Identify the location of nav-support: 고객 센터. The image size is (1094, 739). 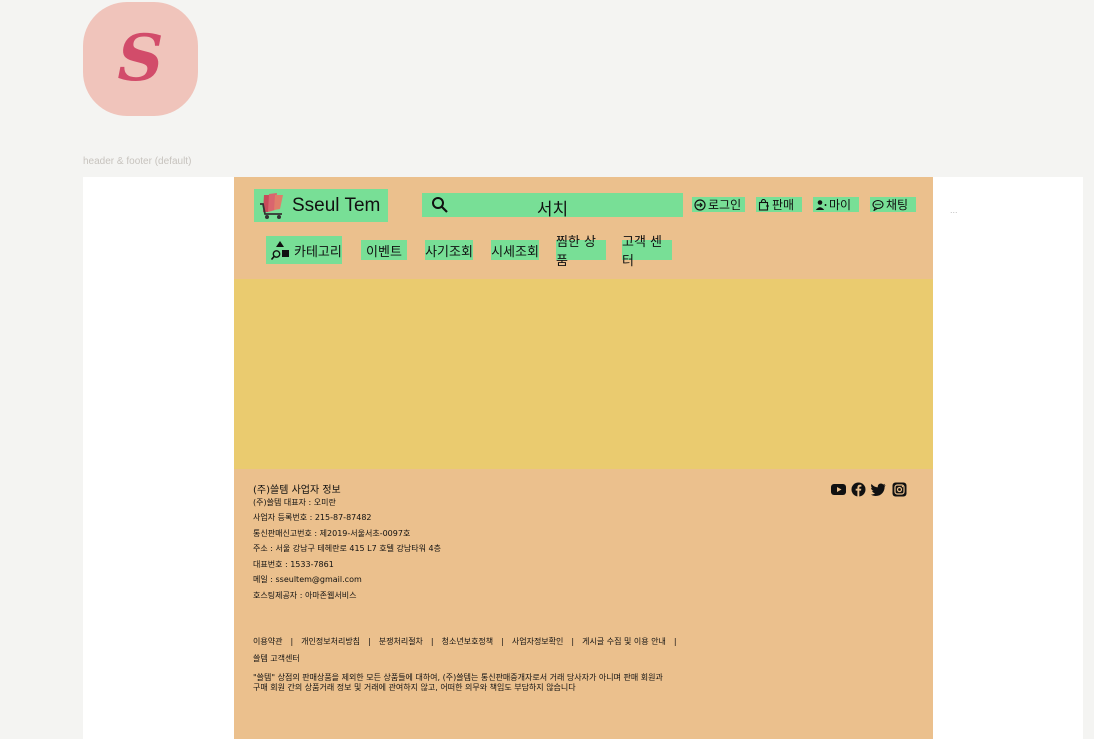
(647, 252).